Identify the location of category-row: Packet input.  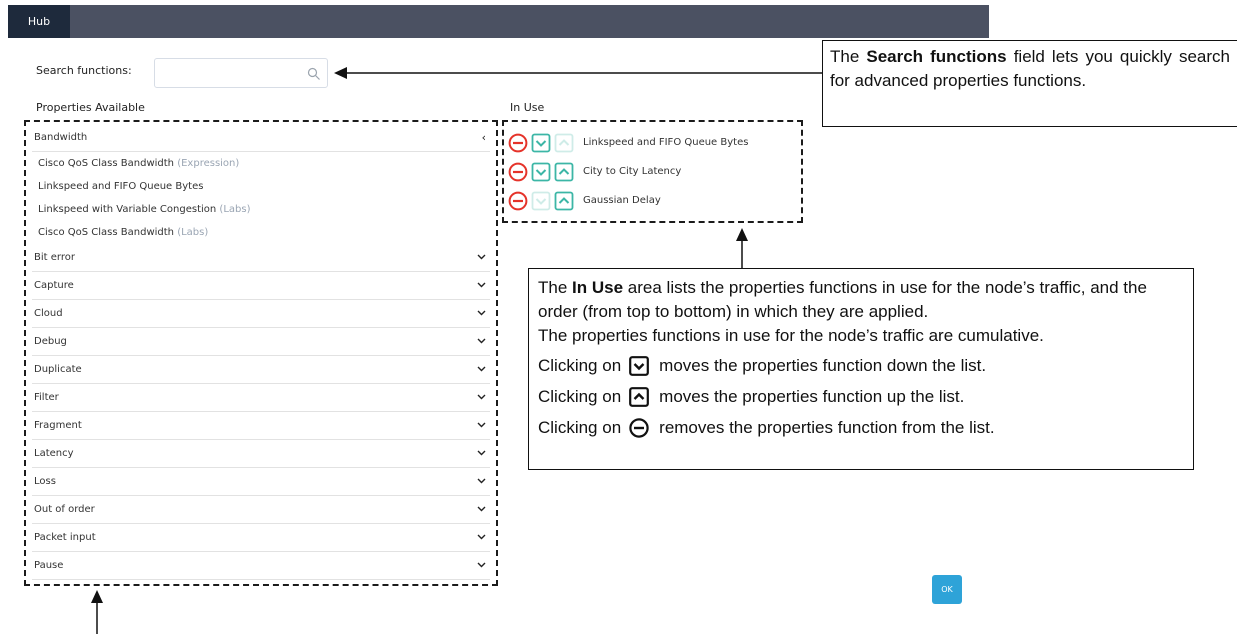
(261, 538).